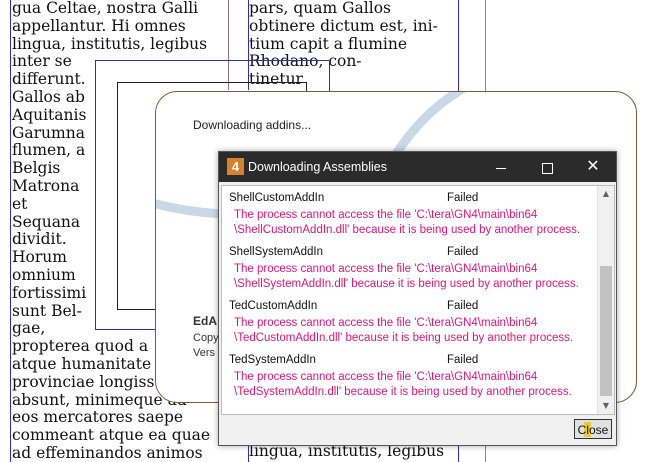  I want to click on scroll-up-icon: ▲, so click(606, 194).